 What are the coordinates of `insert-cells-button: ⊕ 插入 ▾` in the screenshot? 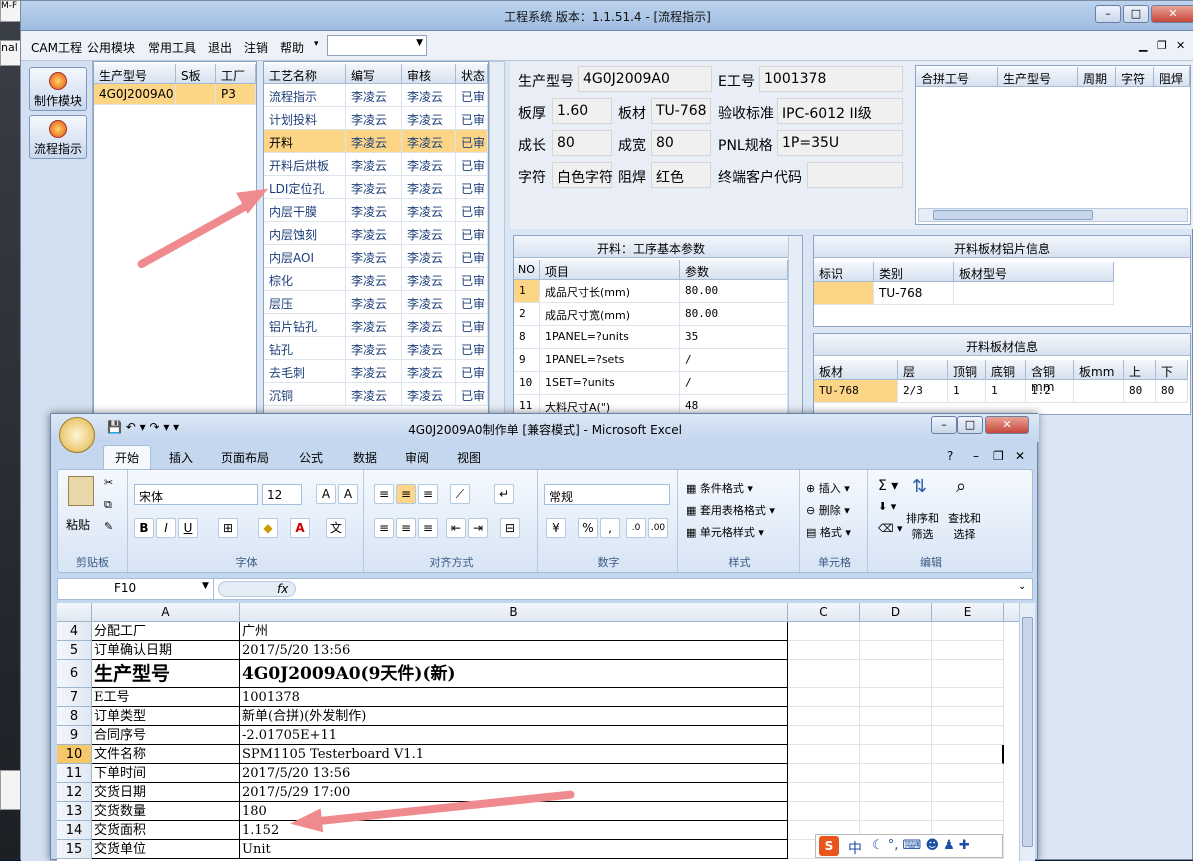 It's located at (828, 488).